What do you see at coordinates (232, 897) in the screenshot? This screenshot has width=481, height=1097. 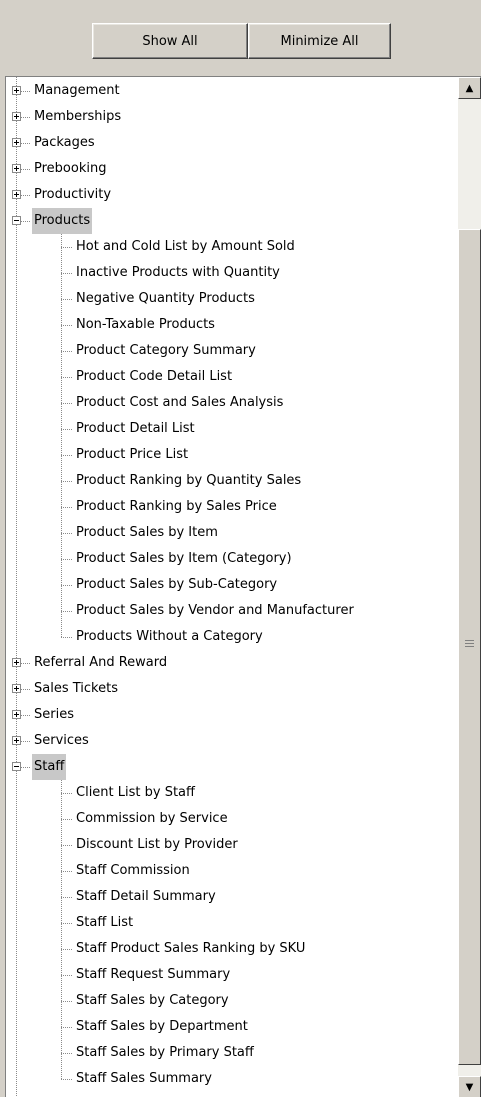 I see `tree-report-item: Staff Detail Summary` at bounding box center [232, 897].